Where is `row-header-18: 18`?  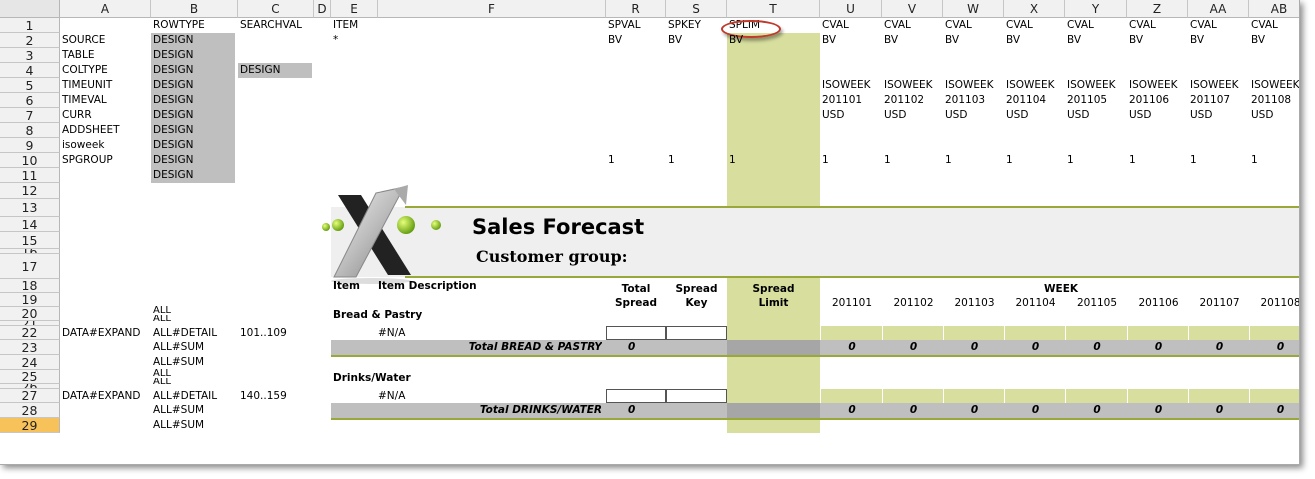
row-header-18: 18 is located at coordinates (30, 286).